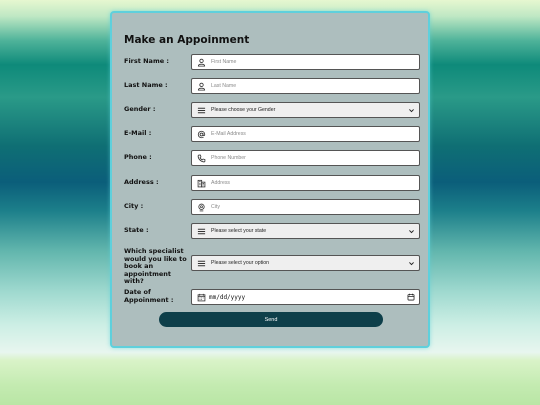 The height and width of the screenshot is (405, 540). What do you see at coordinates (201, 158) in the screenshot?
I see `phone-icon` at bounding box center [201, 158].